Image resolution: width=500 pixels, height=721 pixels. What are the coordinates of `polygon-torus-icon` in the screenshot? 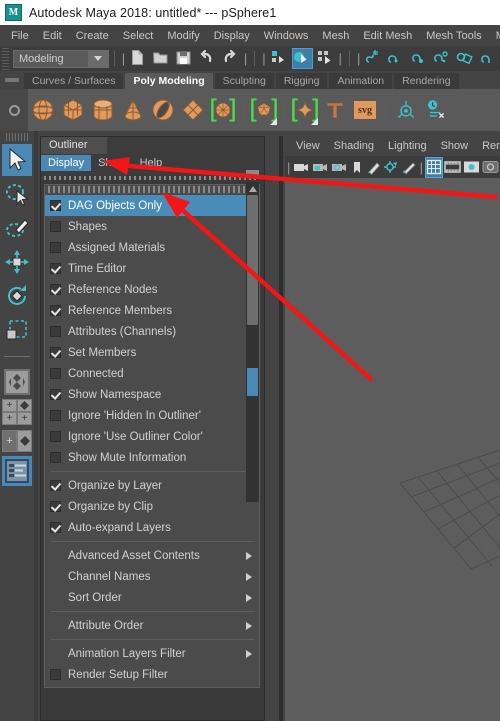 It's located at (163, 110).